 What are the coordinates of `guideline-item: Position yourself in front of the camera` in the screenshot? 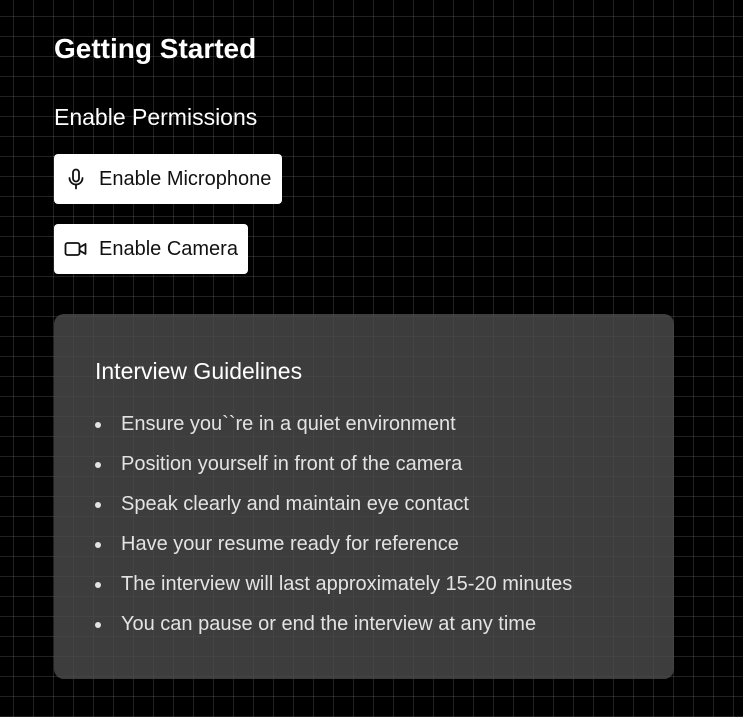 It's located at (333, 468).